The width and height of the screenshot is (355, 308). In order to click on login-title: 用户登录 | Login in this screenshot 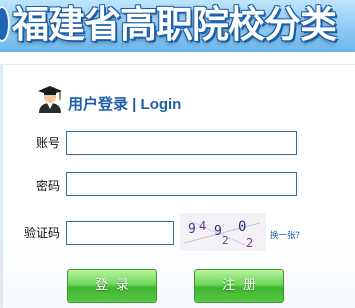, I will do `click(125, 104)`.